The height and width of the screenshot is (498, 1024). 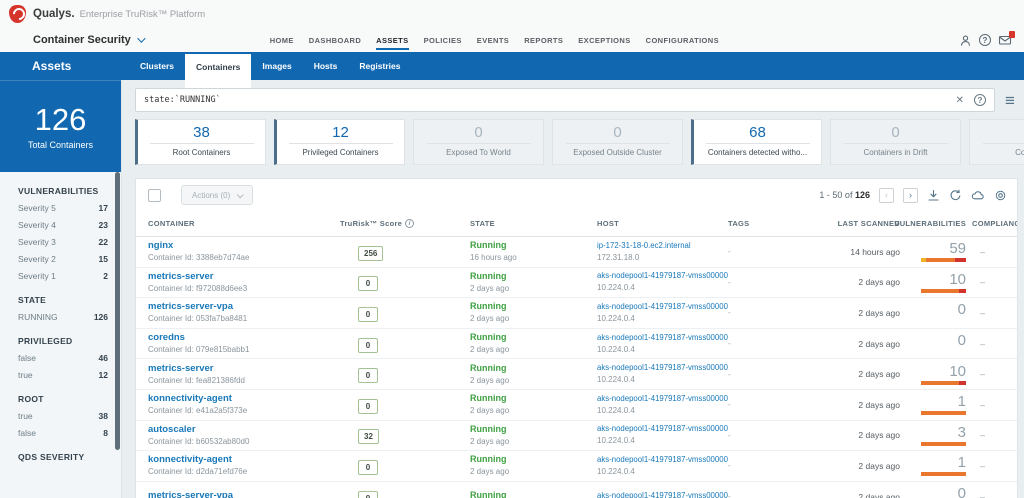 I want to click on nav-item: EXCEPTIONS, so click(x=604, y=40).